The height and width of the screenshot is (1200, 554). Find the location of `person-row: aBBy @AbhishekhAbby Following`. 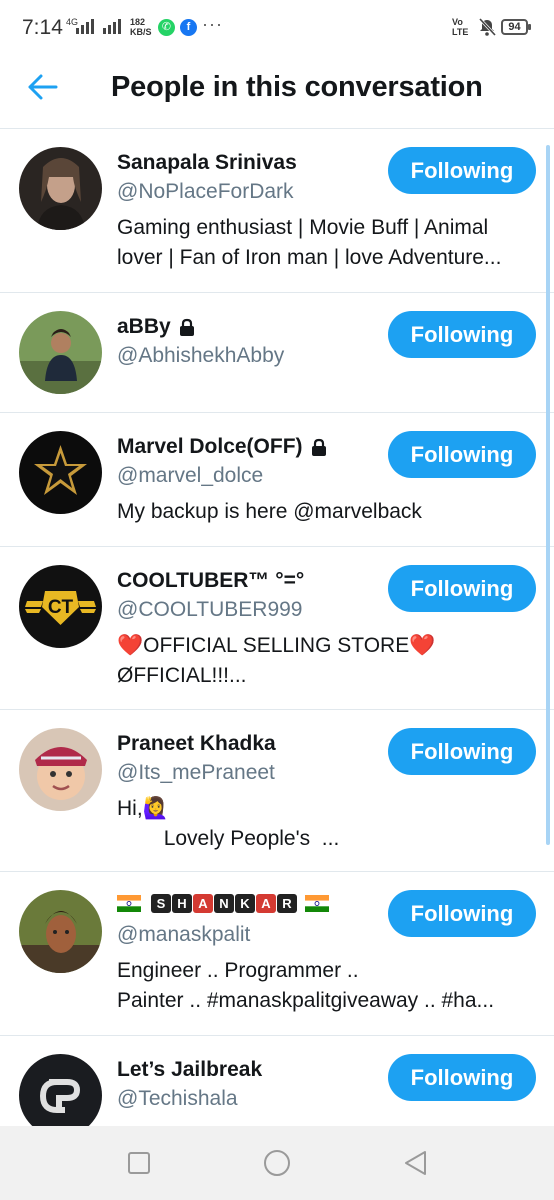

person-row: aBBy @AbhishekhAbby Following is located at coordinates (277, 353).